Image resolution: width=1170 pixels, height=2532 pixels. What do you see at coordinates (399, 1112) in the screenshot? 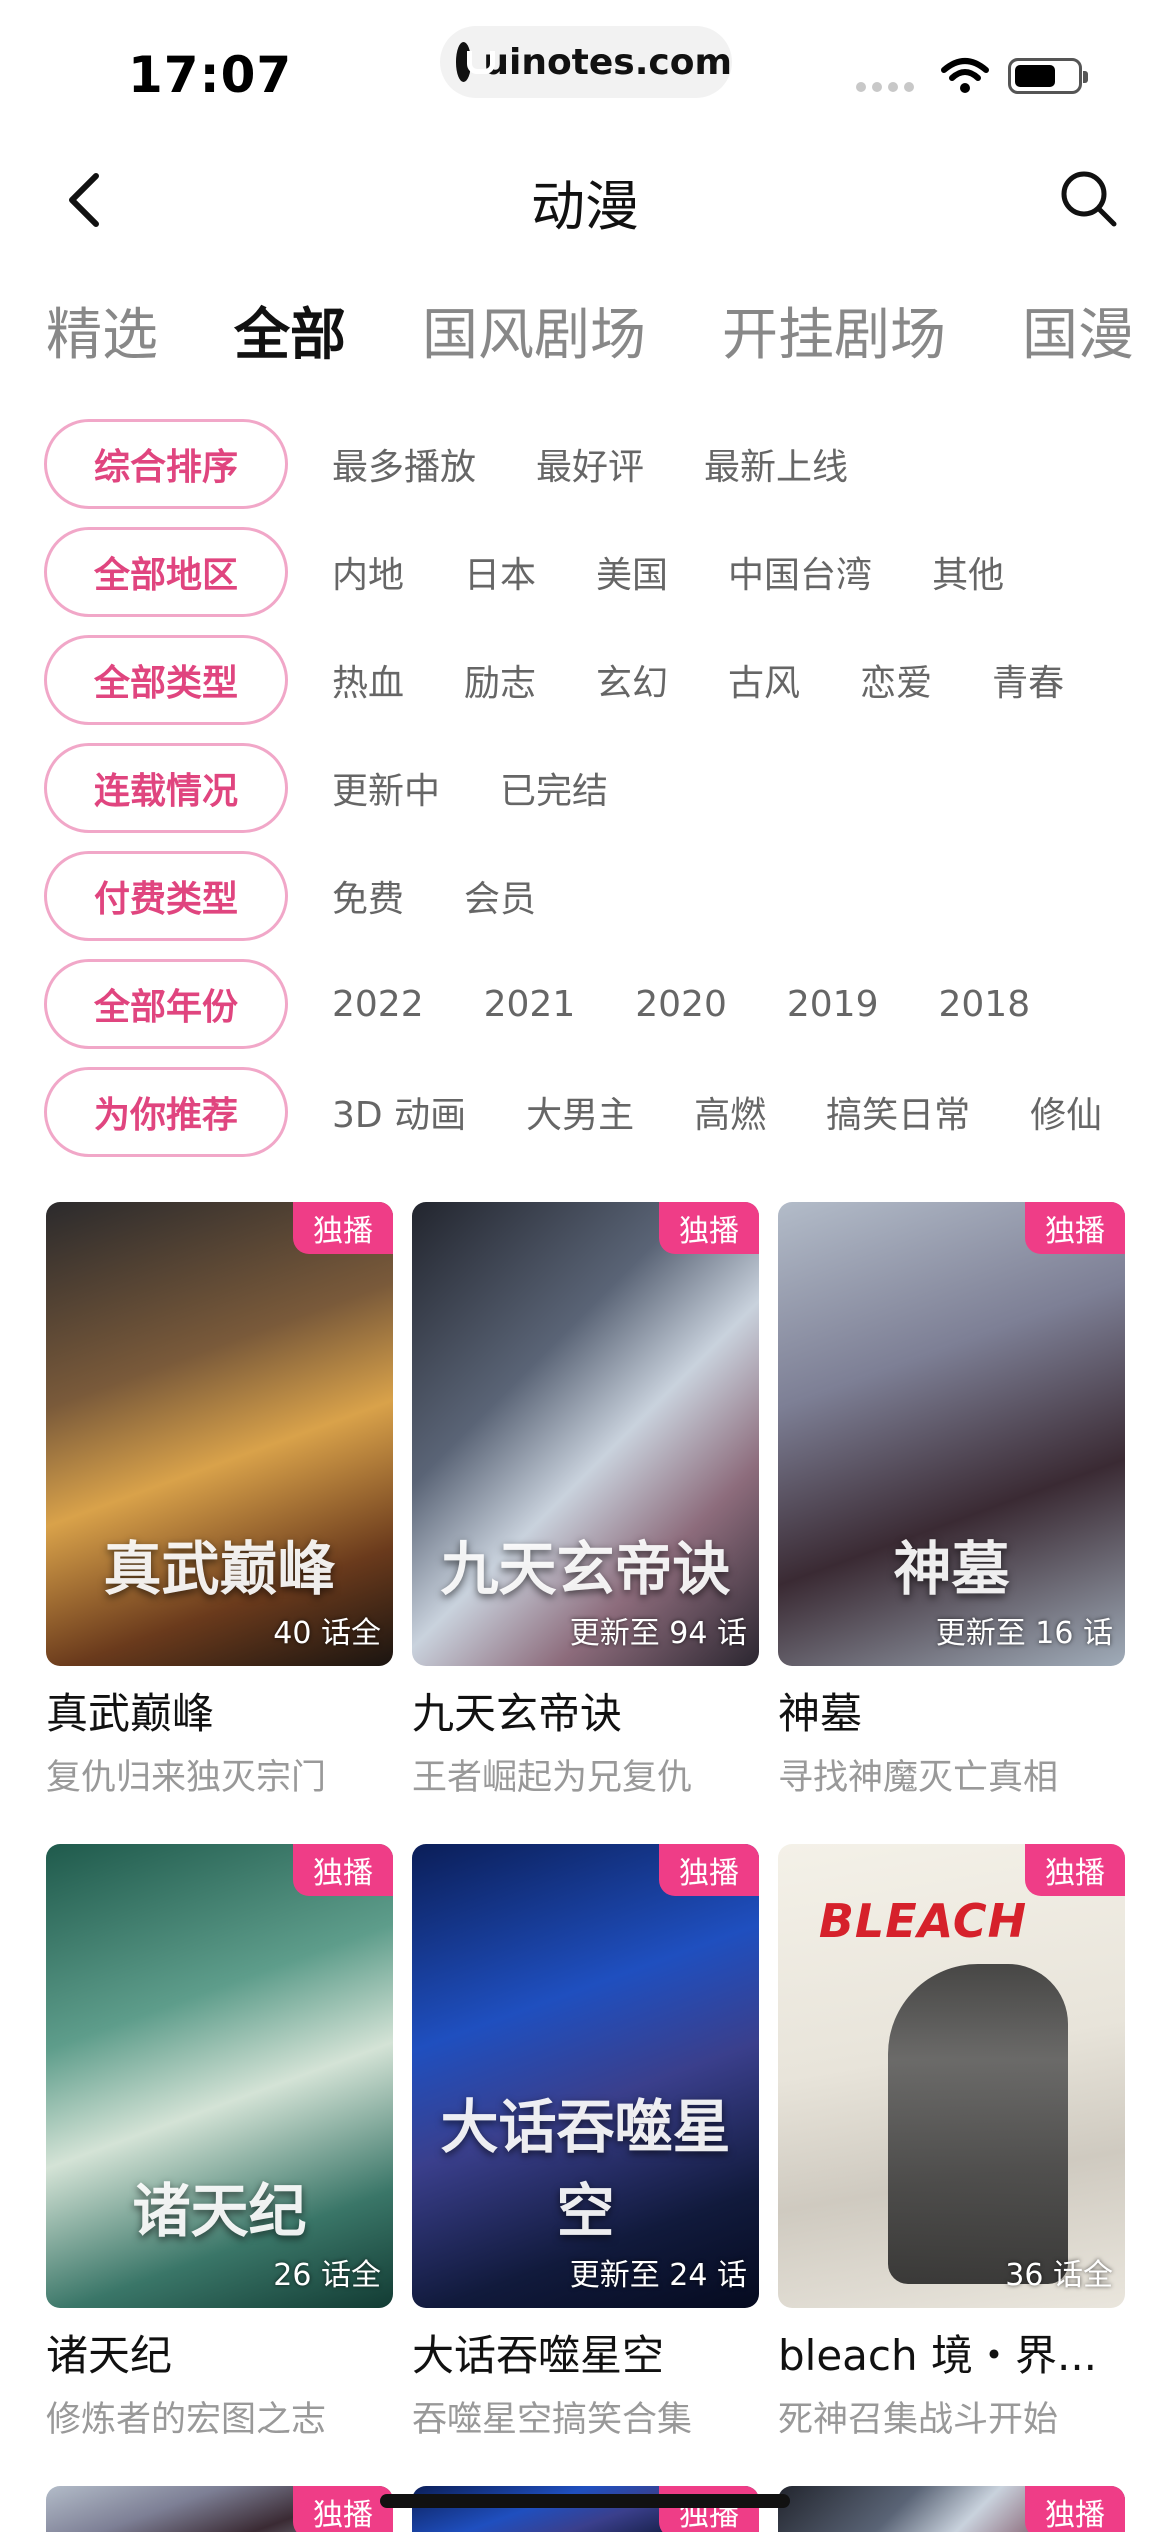
I see `filter-option: 3D 动画` at bounding box center [399, 1112].